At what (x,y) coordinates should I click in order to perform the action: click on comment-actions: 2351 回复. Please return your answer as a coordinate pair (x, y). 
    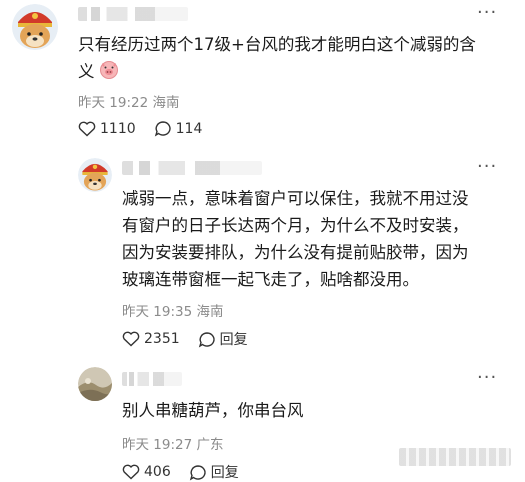
    Looking at the image, I should click on (194, 339).